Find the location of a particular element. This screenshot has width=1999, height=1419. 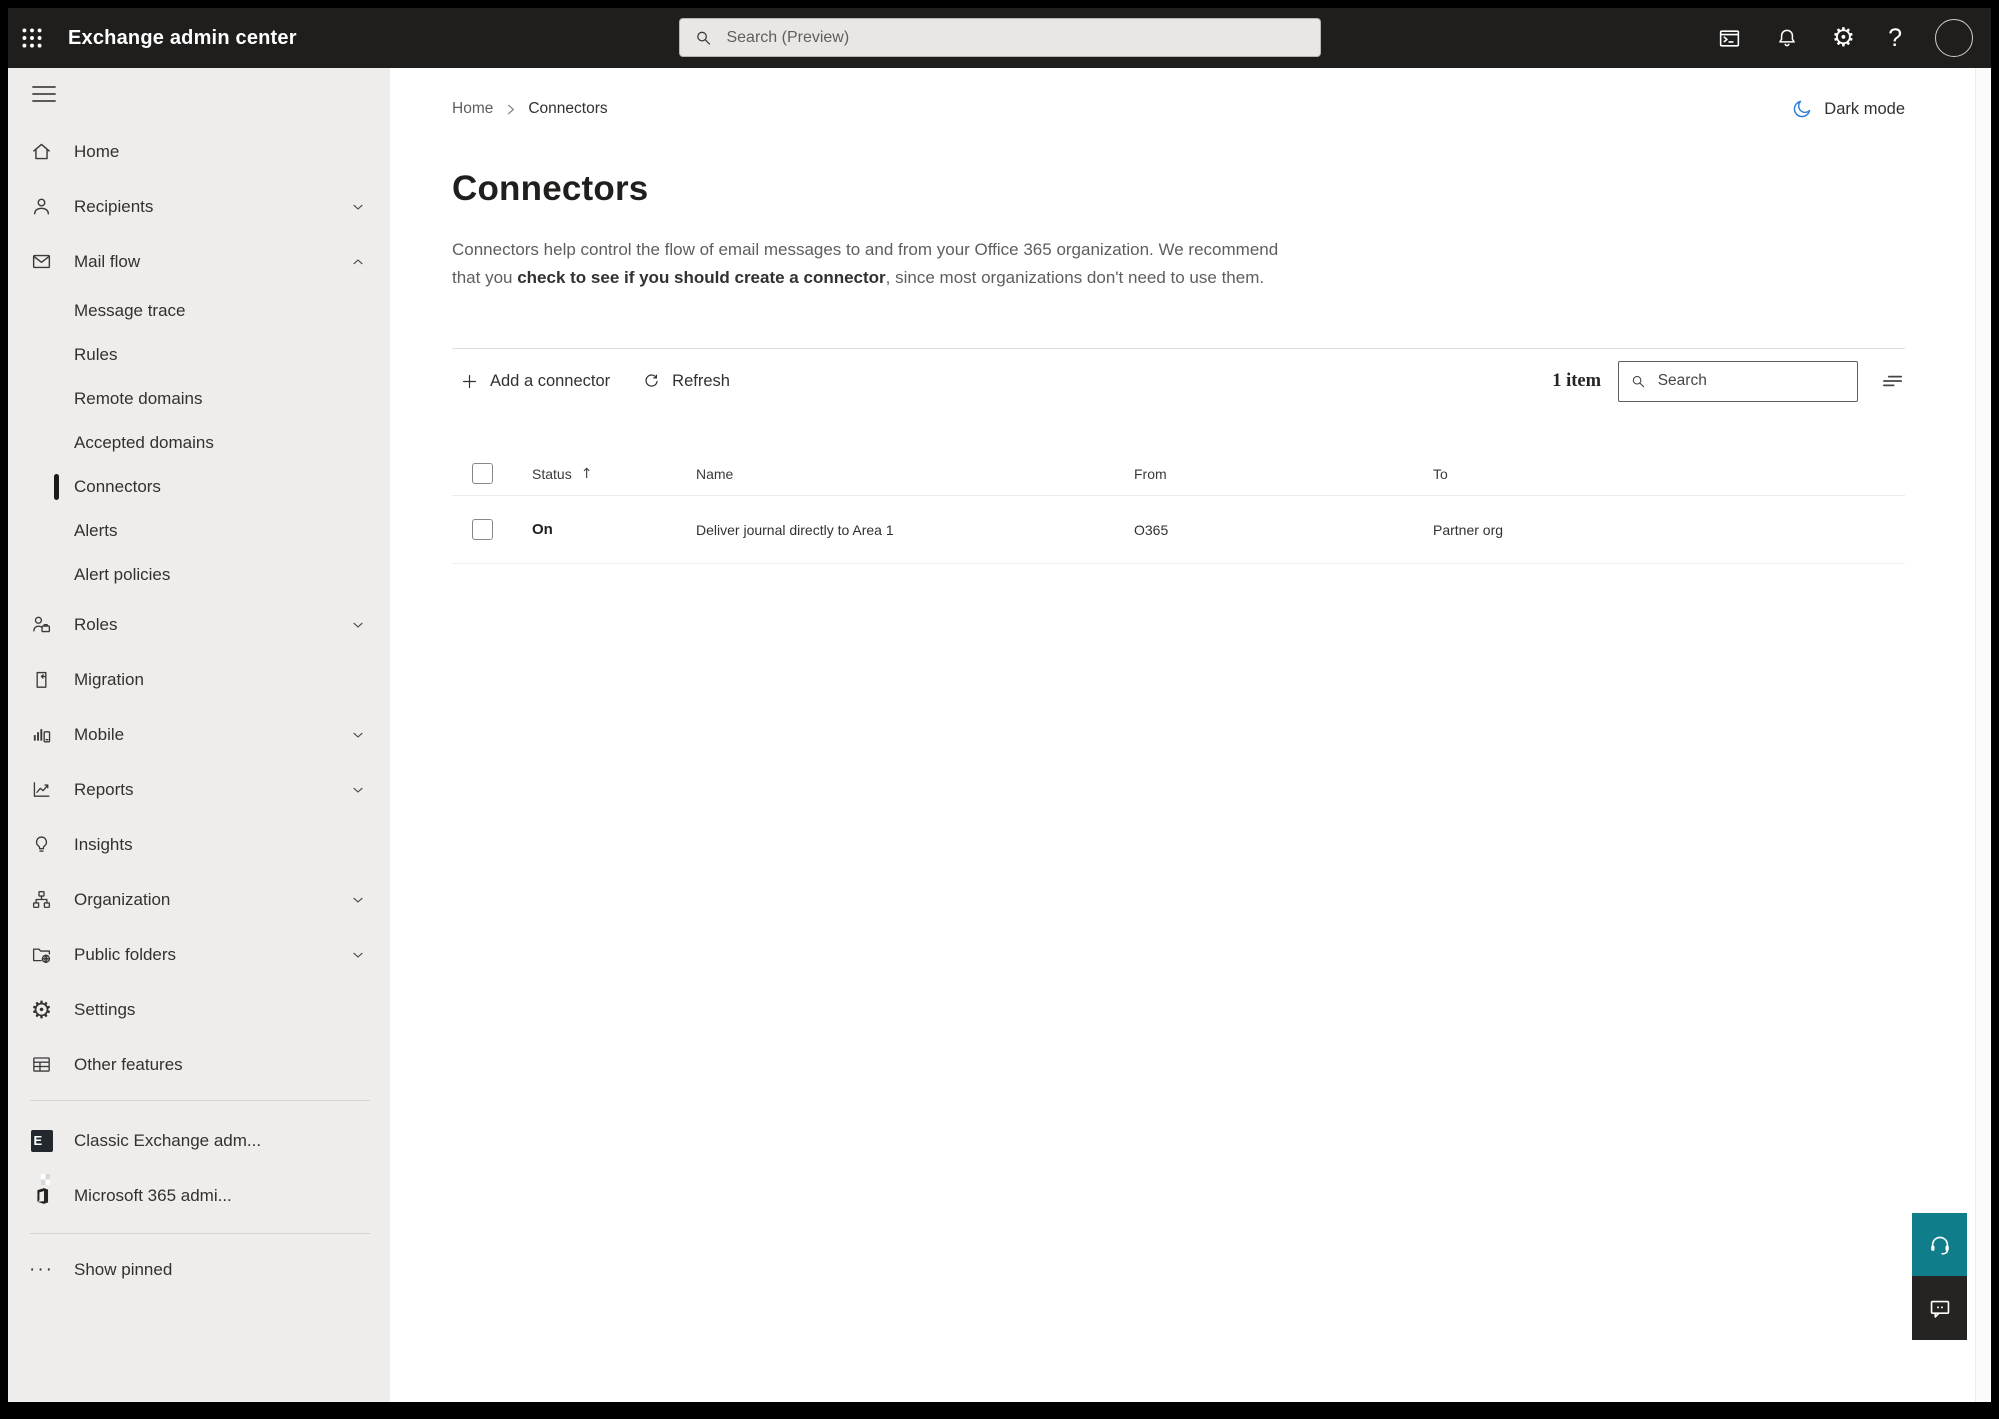

notifications-button is located at coordinates (1787, 38).